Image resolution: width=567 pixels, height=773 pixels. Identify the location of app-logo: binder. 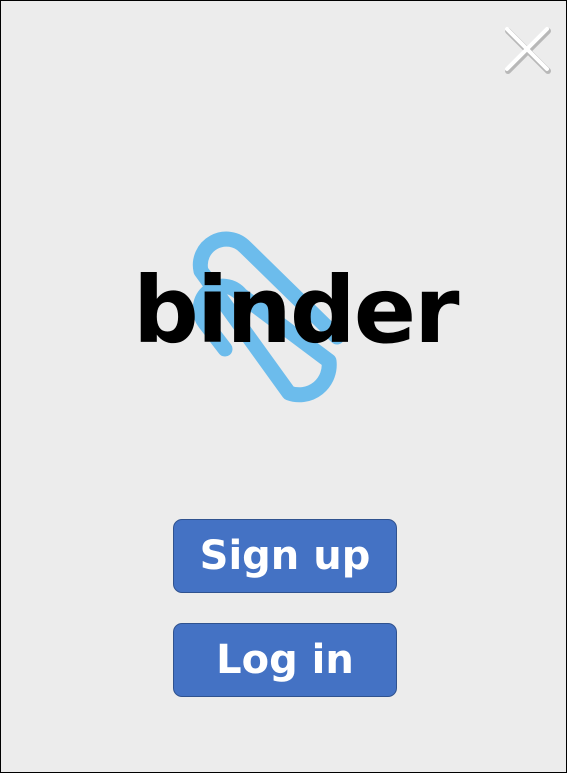
(290, 316).